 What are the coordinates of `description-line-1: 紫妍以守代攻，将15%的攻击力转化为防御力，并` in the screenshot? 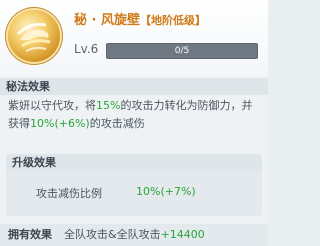 It's located at (136, 106).